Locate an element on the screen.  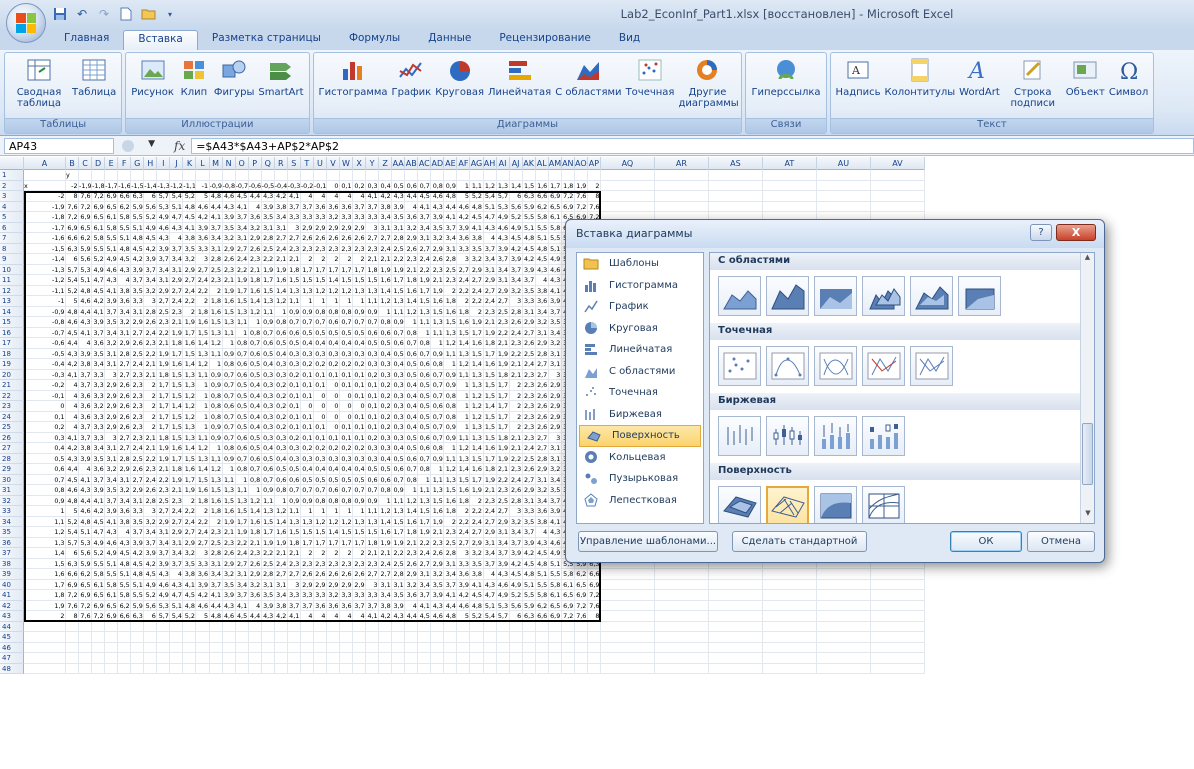
cell-C33: 4,6 is located at coordinates (86, 511).